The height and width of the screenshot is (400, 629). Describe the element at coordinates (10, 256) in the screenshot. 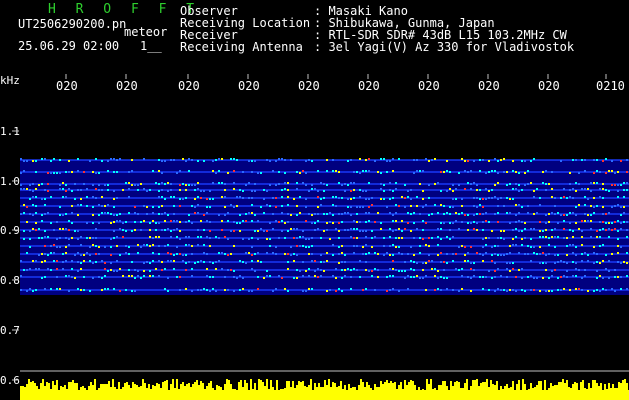

I see `y-tick-labels: 1.11.00.90.80.70.6` at that location.